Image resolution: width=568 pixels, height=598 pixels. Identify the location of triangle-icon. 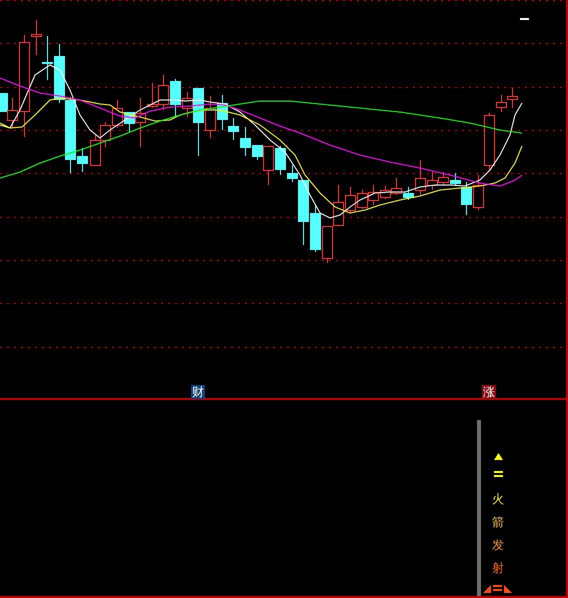
(498, 456).